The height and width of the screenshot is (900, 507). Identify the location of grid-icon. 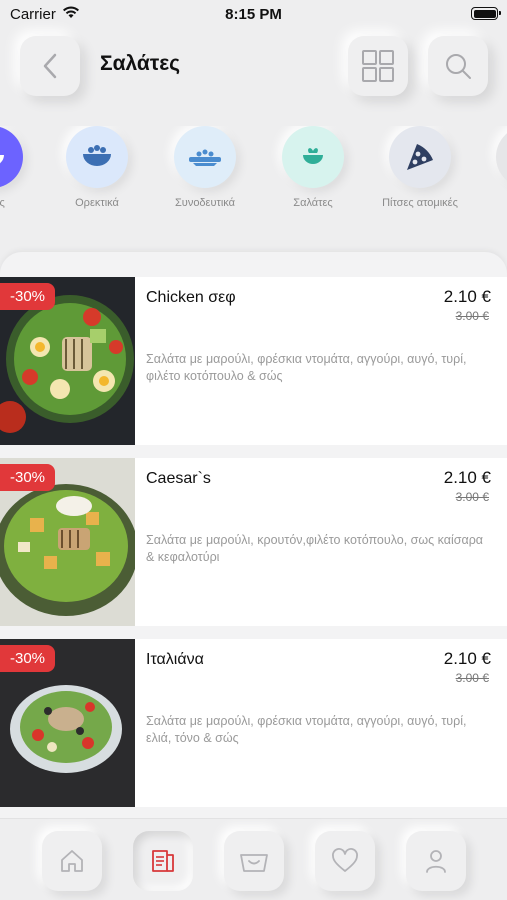
(378, 66).